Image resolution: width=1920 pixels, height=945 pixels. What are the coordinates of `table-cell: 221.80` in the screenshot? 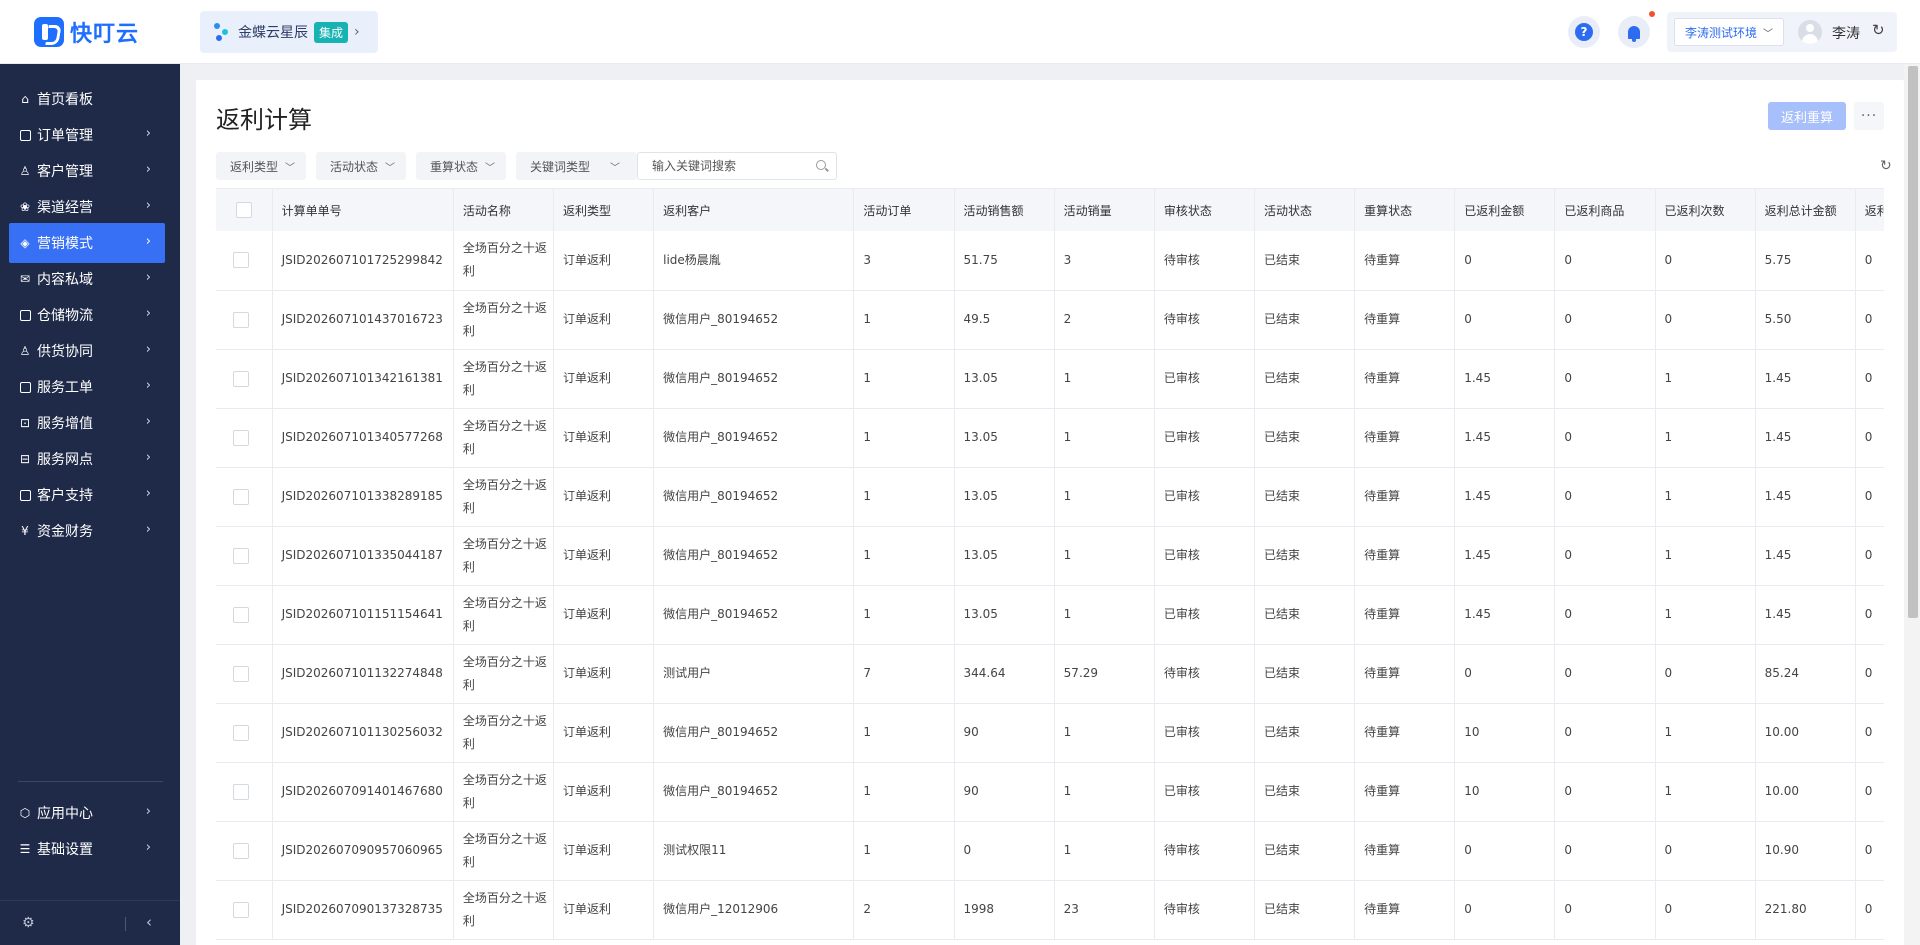 It's located at (1805, 910).